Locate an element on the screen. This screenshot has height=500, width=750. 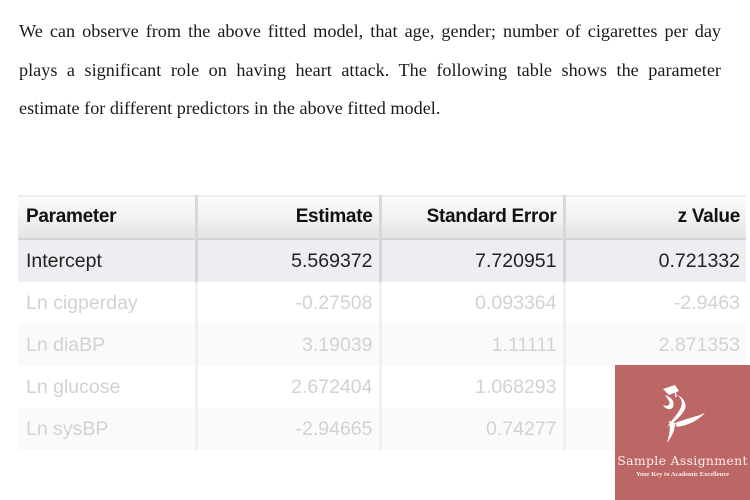
table-row: Ln diaBP 3.19039 1.11111 2.871353 is located at coordinates (382, 345).